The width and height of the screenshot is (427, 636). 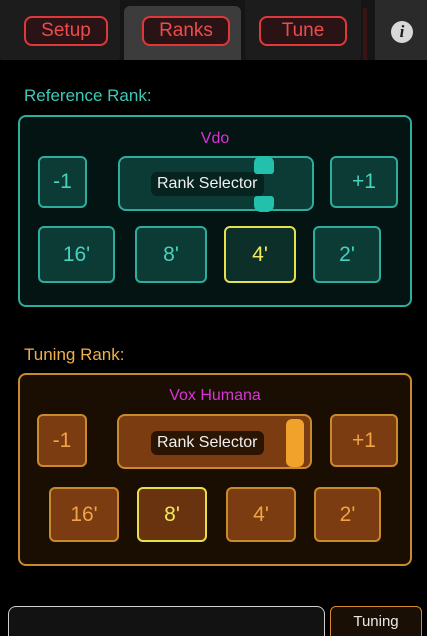 What do you see at coordinates (215, 395) in the screenshot?
I see `tuning-rank-name: Vox Humana` at bounding box center [215, 395].